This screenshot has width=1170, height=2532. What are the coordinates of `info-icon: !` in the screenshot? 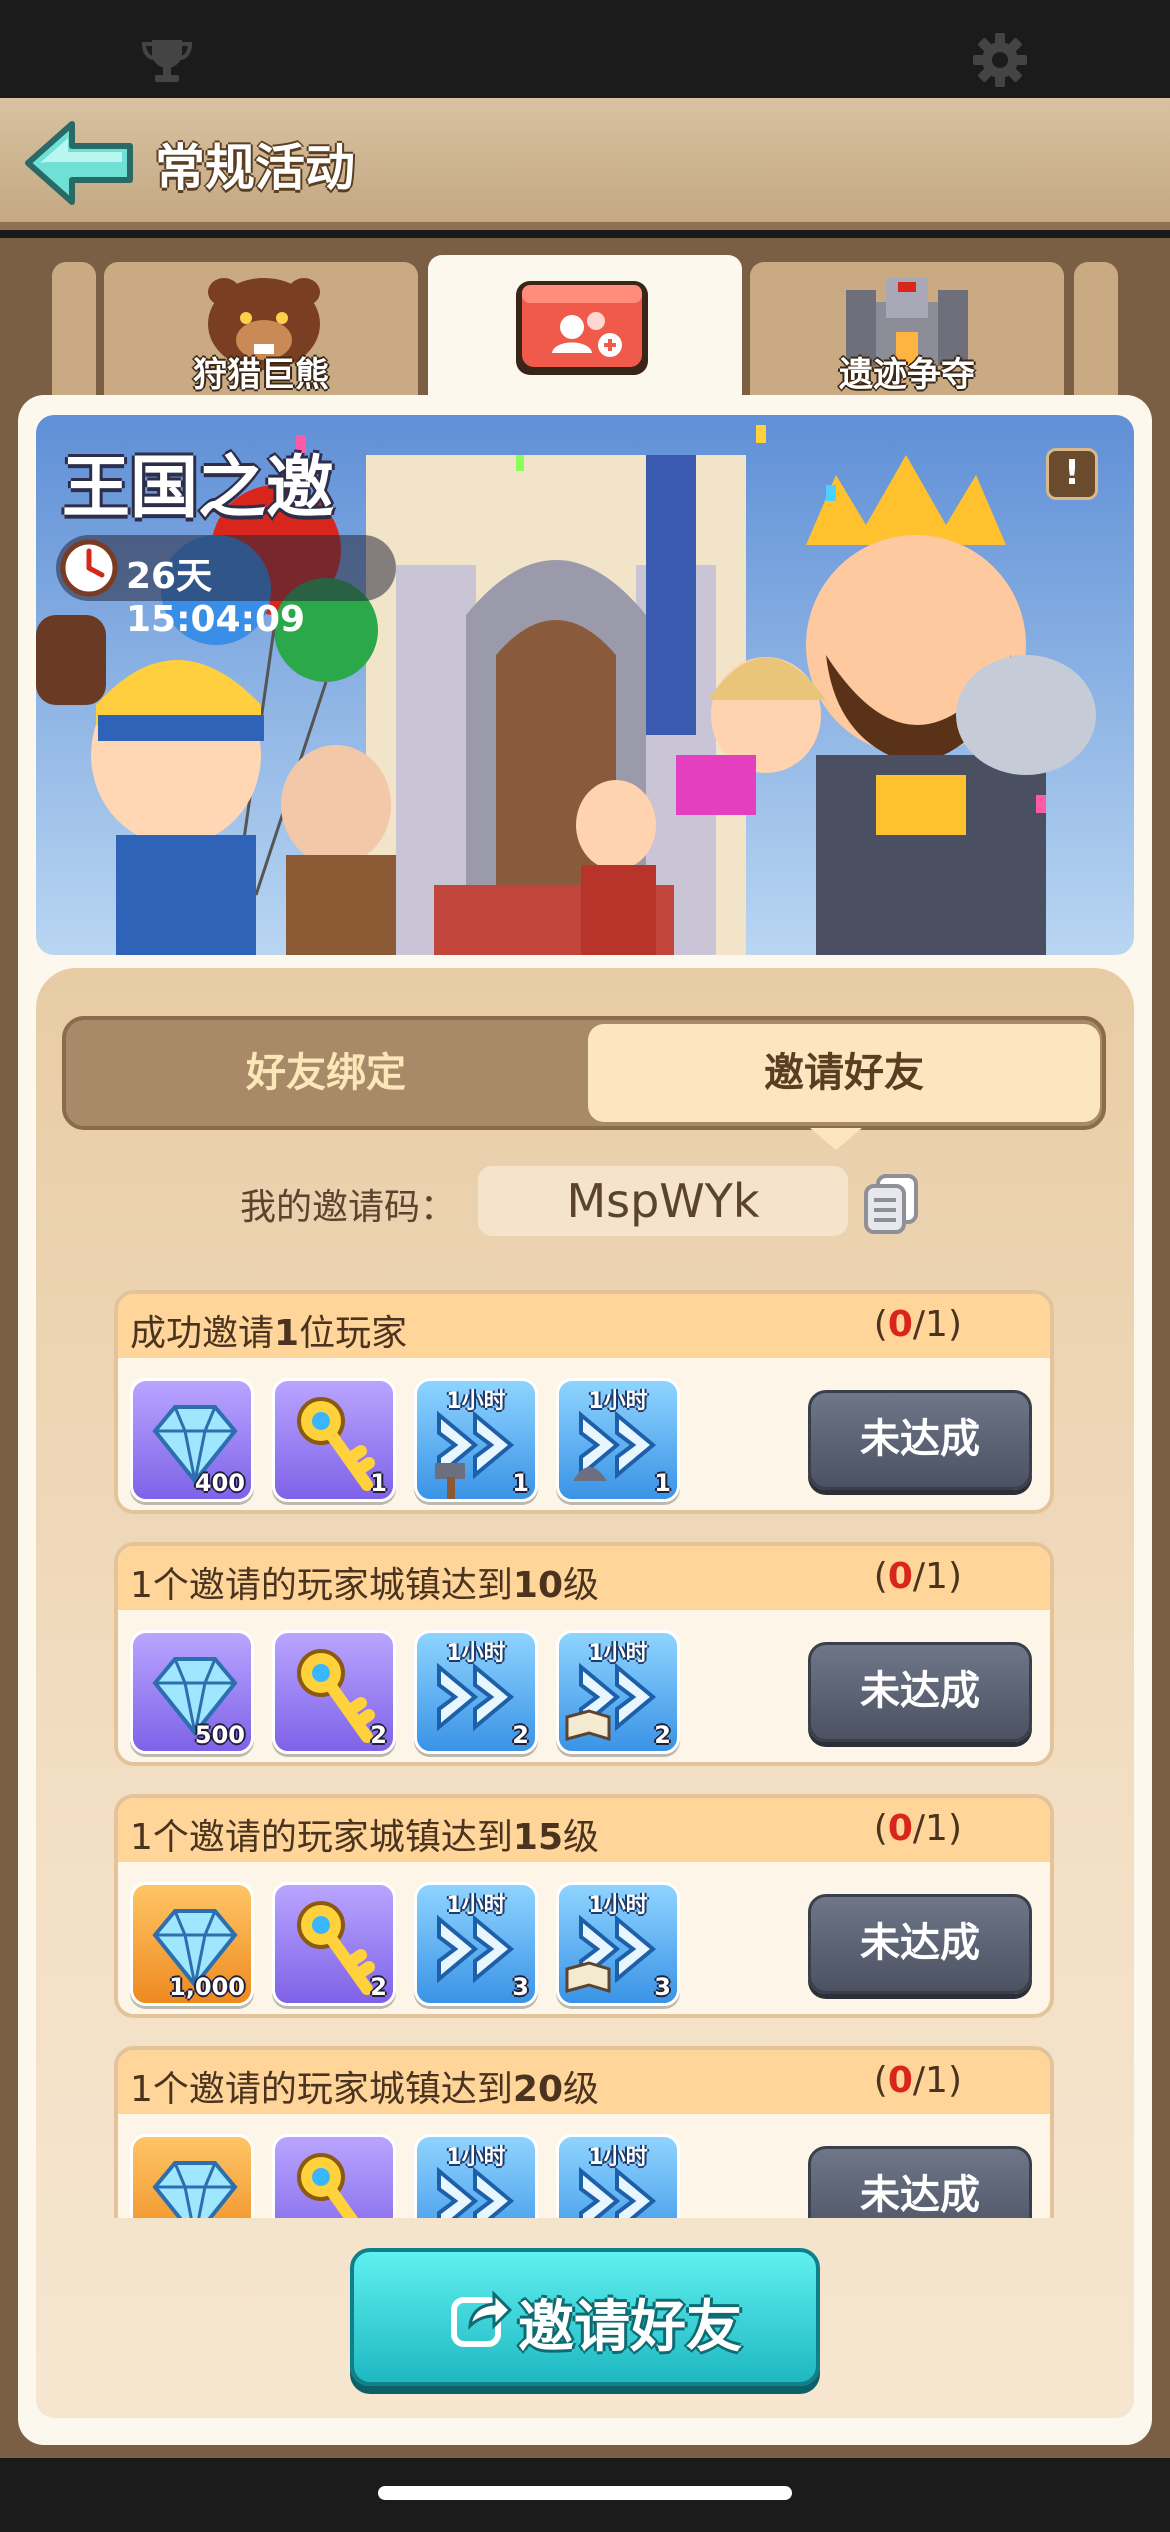 It's located at (1072, 473).